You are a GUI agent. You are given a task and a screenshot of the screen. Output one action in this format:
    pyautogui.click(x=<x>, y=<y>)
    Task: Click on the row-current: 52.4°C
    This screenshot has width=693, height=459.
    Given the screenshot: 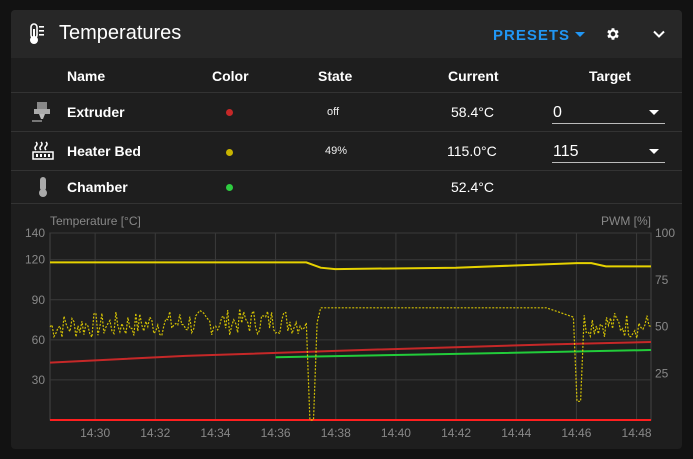 What is the action you would take?
    pyautogui.click(x=472, y=187)
    